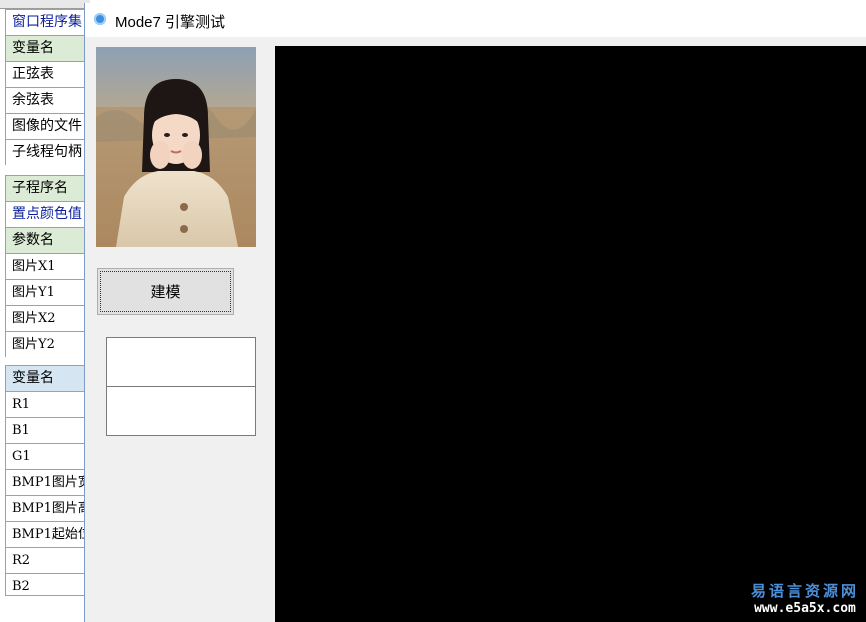 The image size is (866, 622). Describe the element at coordinates (47, 214) in the screenshot. I see `subroutine-name-cell: 置点颜色值` at that location.